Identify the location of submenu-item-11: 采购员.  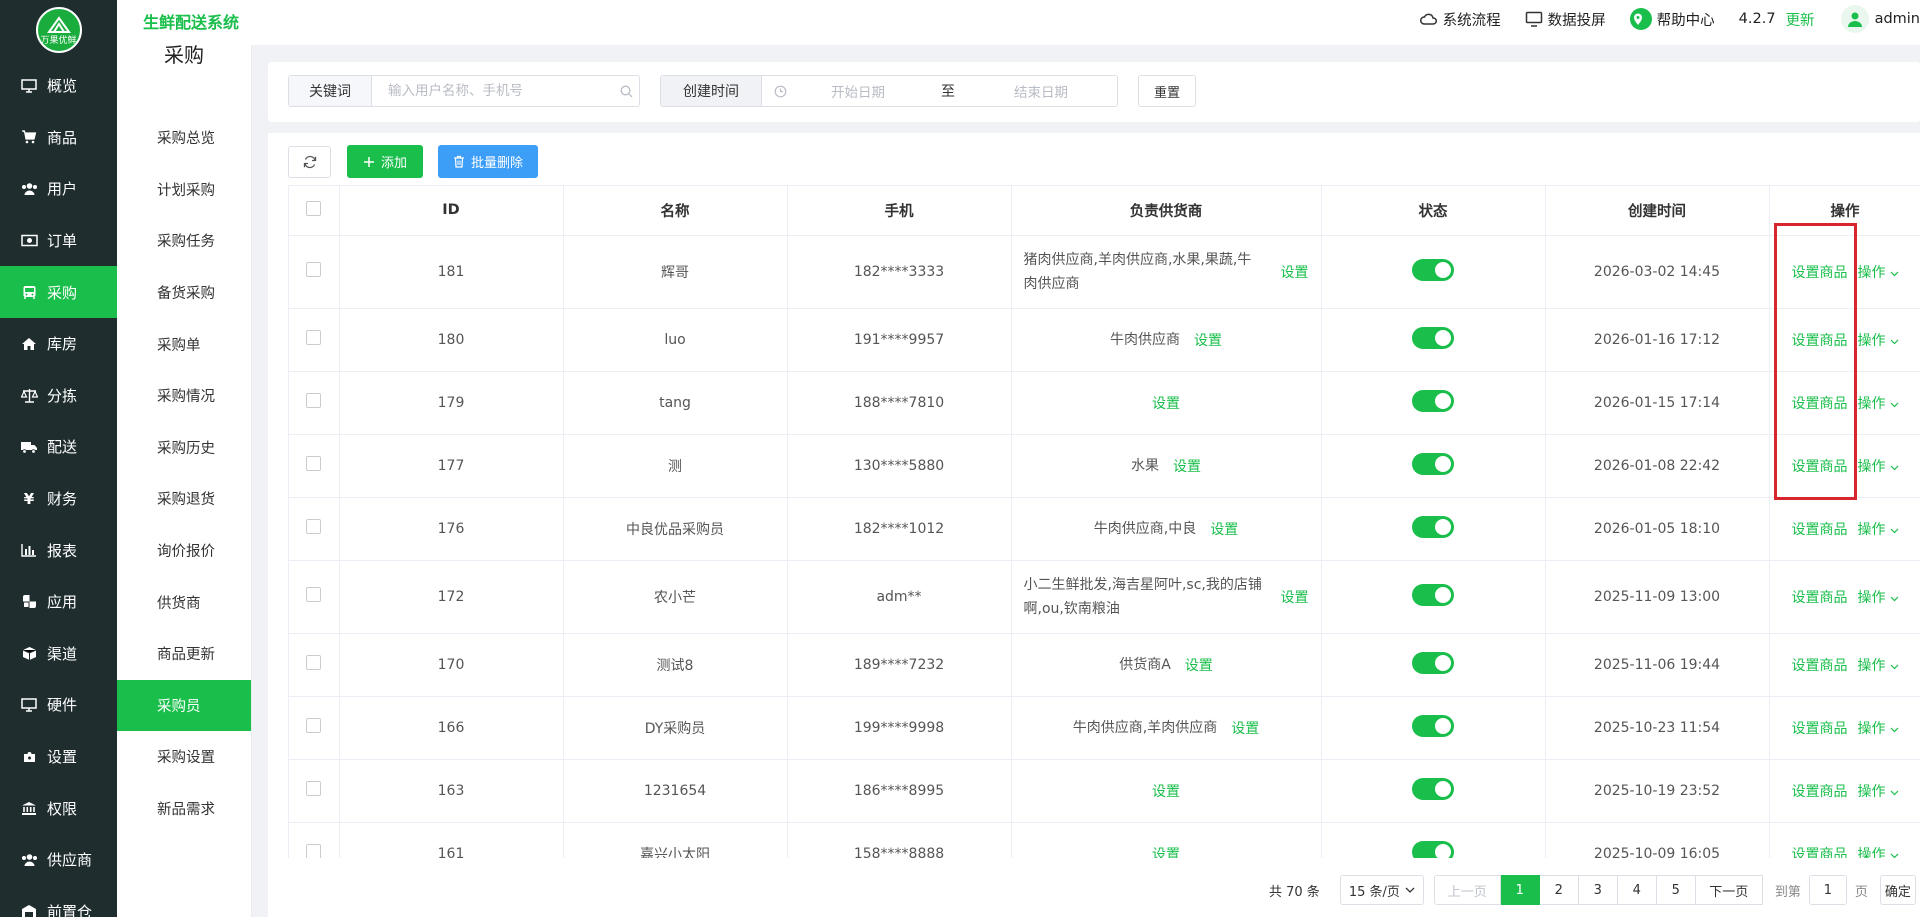
(184, 705).